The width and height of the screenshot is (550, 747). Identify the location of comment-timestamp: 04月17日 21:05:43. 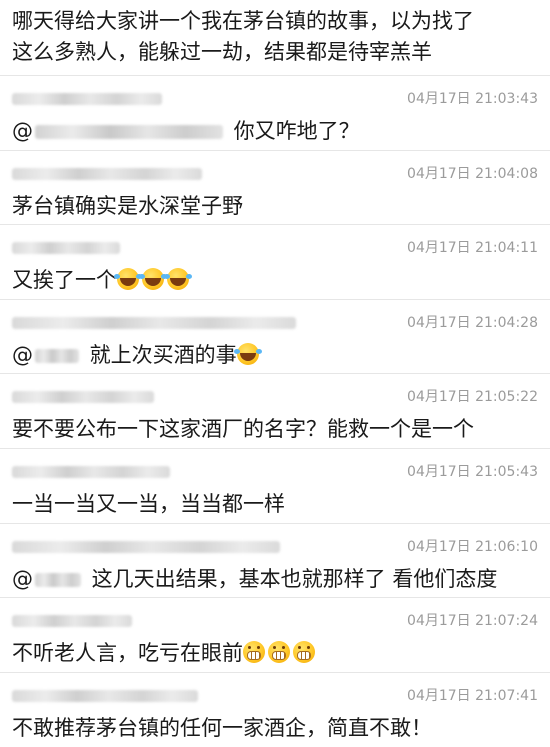
(472, 471).